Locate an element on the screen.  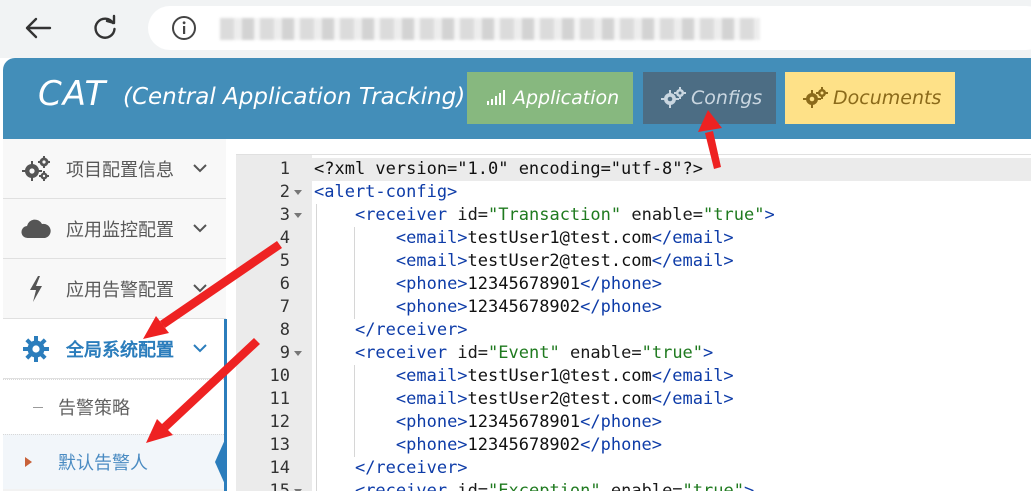
code-line: 2 <alert-config> is located at coordinates (633, 192).